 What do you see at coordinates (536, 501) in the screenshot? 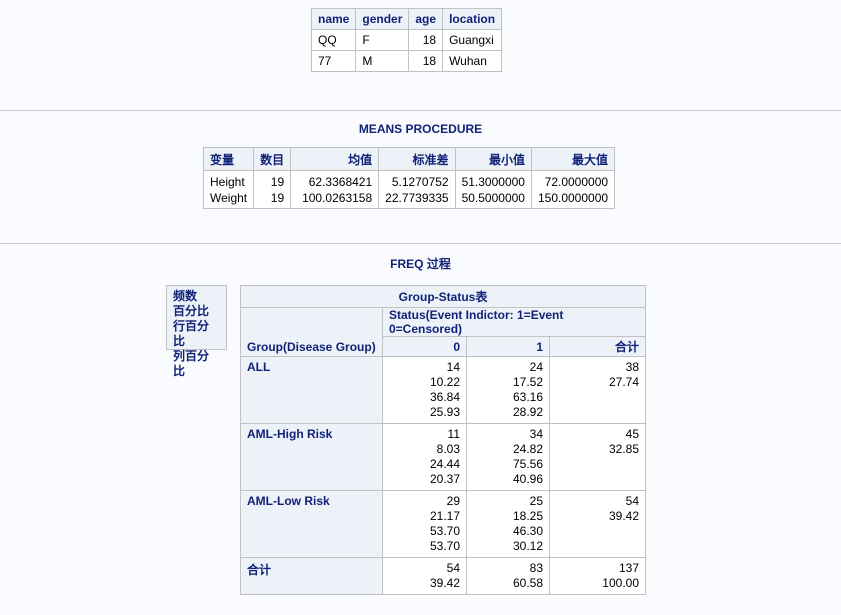
I see `cell-frequency: 25` at bounding box center [536, 501].